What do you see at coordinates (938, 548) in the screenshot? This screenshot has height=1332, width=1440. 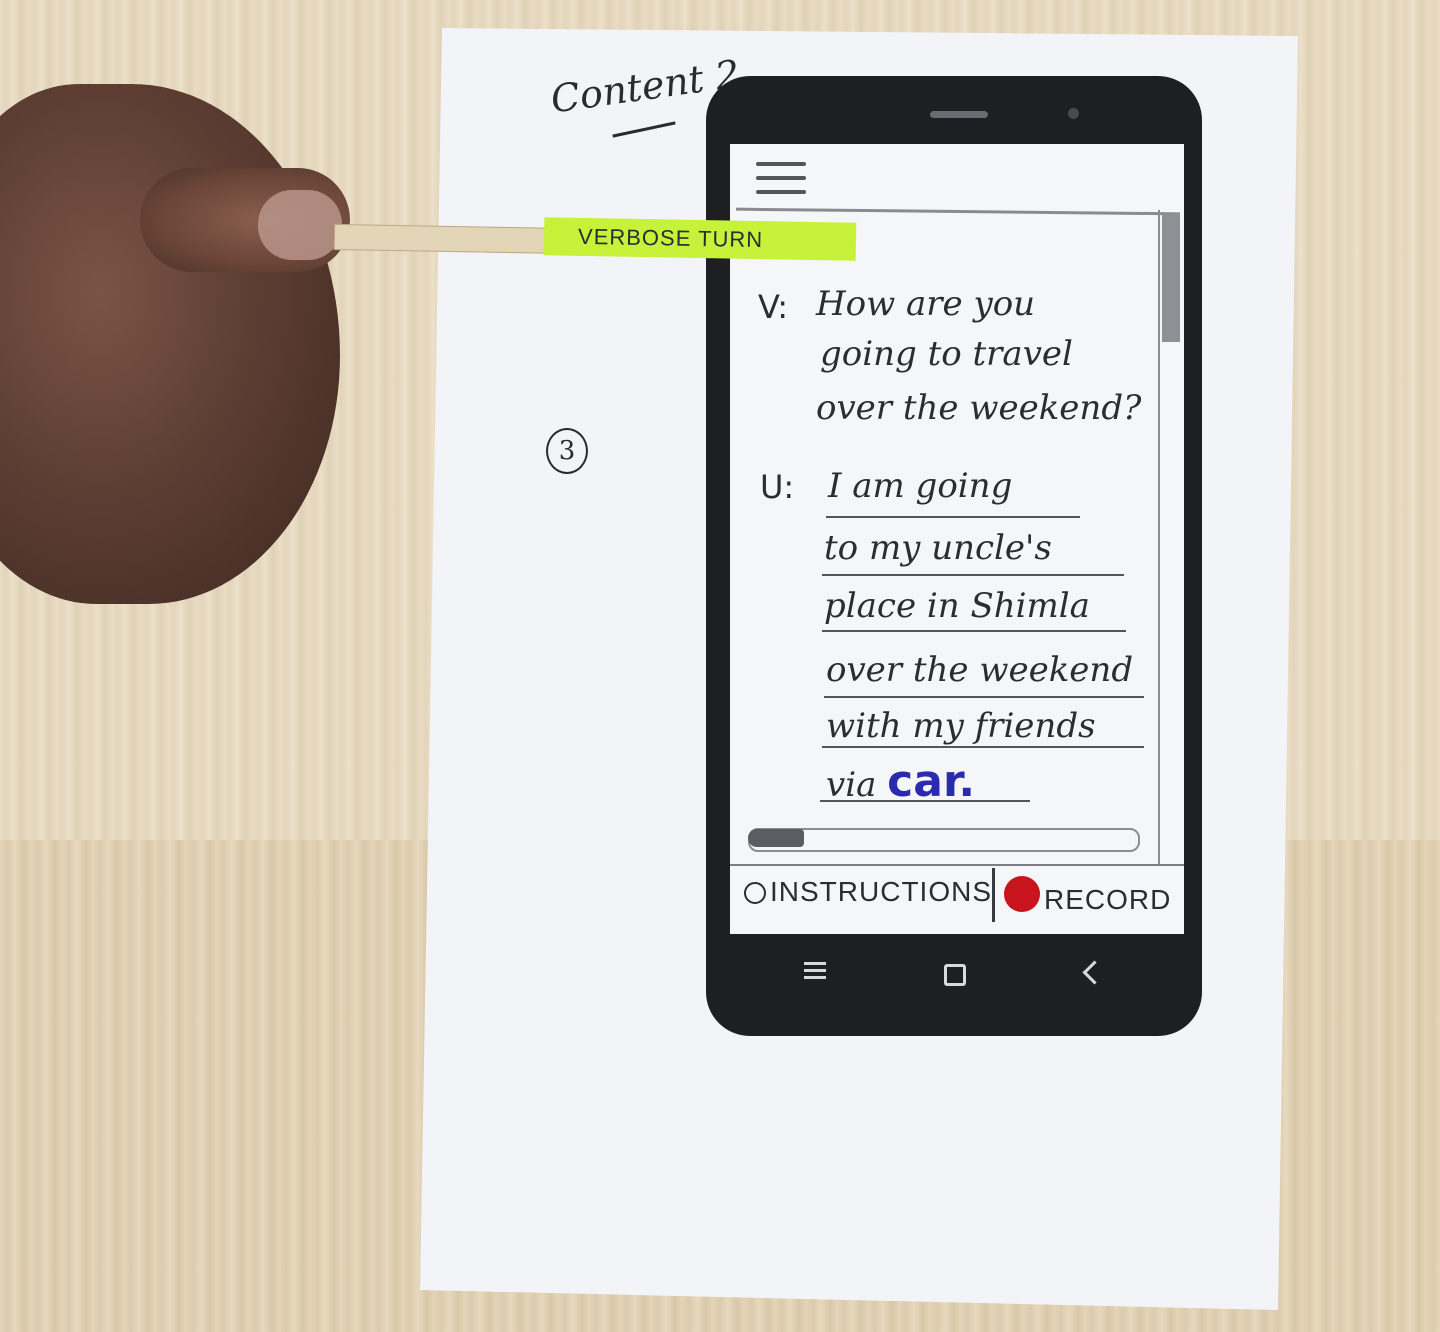 I see `user-line: to my uncle's` at bounding box center [938, 548].